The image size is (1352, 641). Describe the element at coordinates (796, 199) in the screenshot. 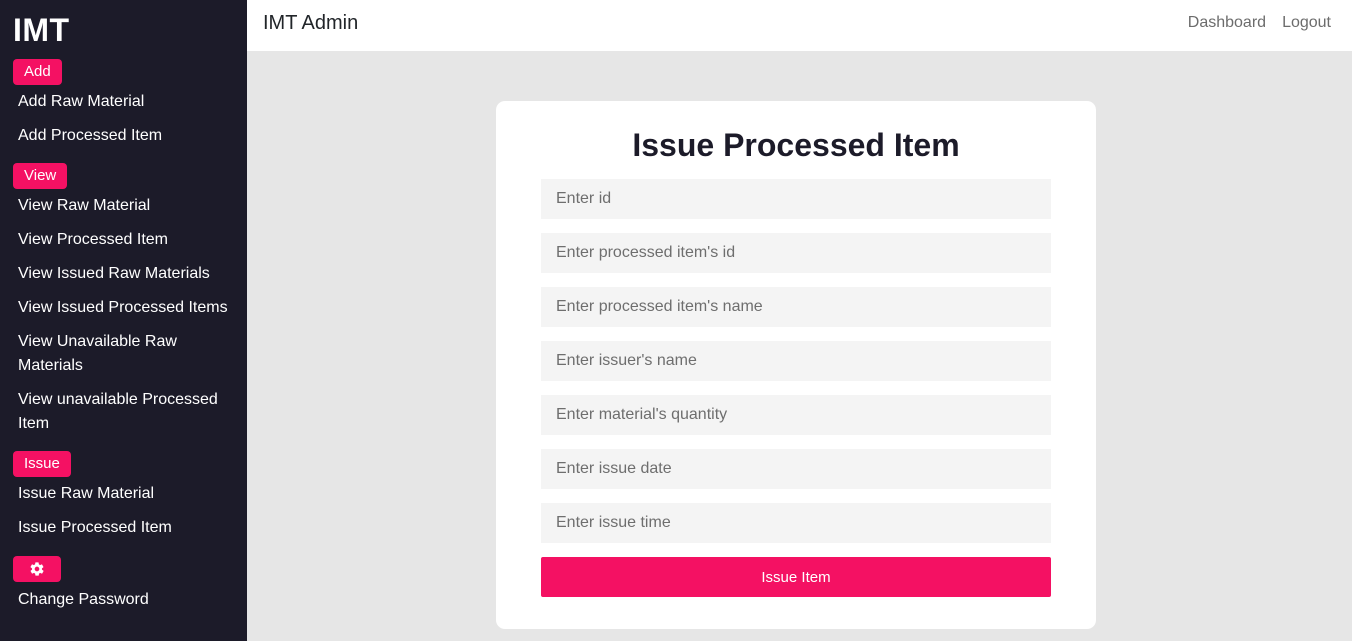

I see `id-input` at that location.